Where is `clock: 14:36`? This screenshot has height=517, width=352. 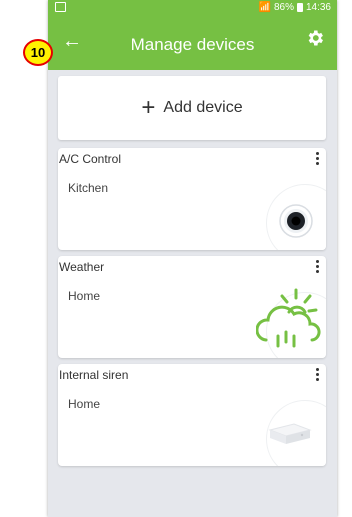 clock: 14:36 is located at coordinates (318, 7).